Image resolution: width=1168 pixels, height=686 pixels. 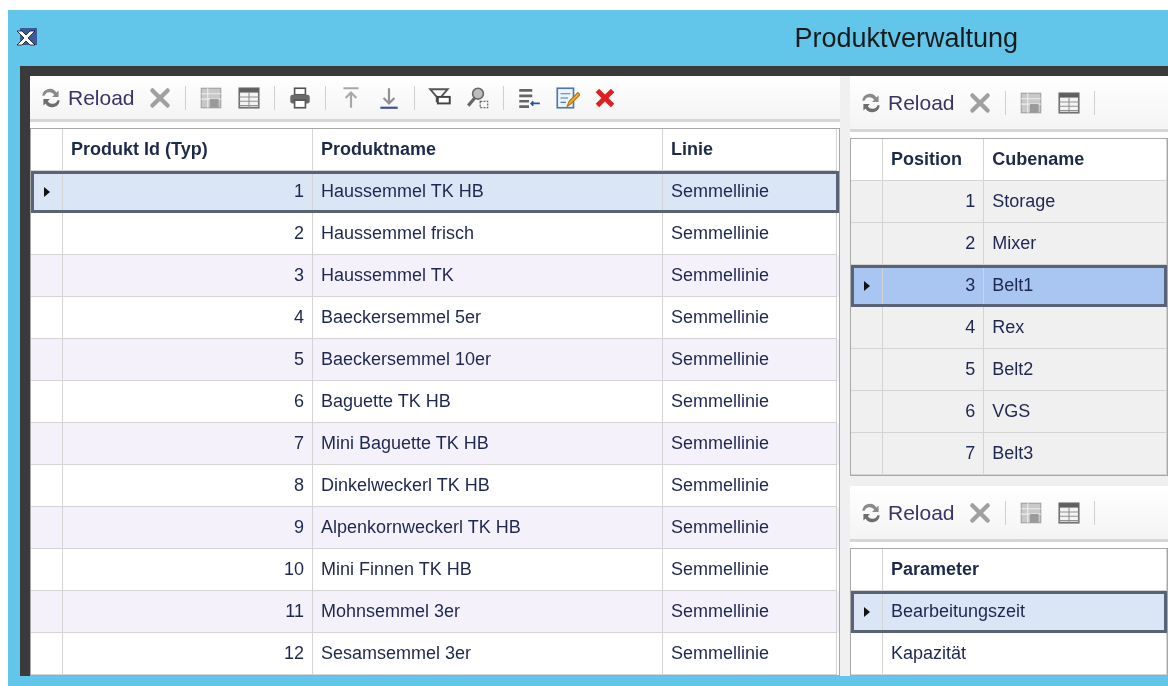 I want to click on table-cell: Haussemmel TK, so click(x=488, y=276).